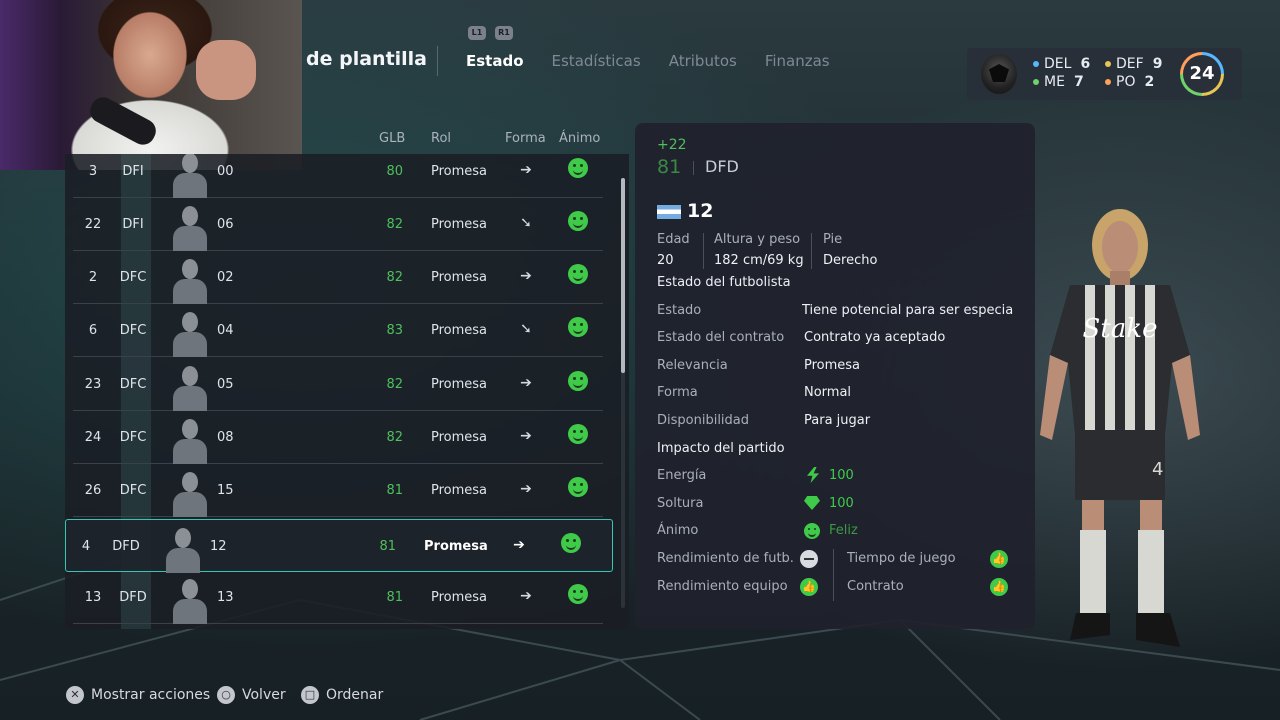  I want to click on back-hint: ○ Volver, so click(251, 695).